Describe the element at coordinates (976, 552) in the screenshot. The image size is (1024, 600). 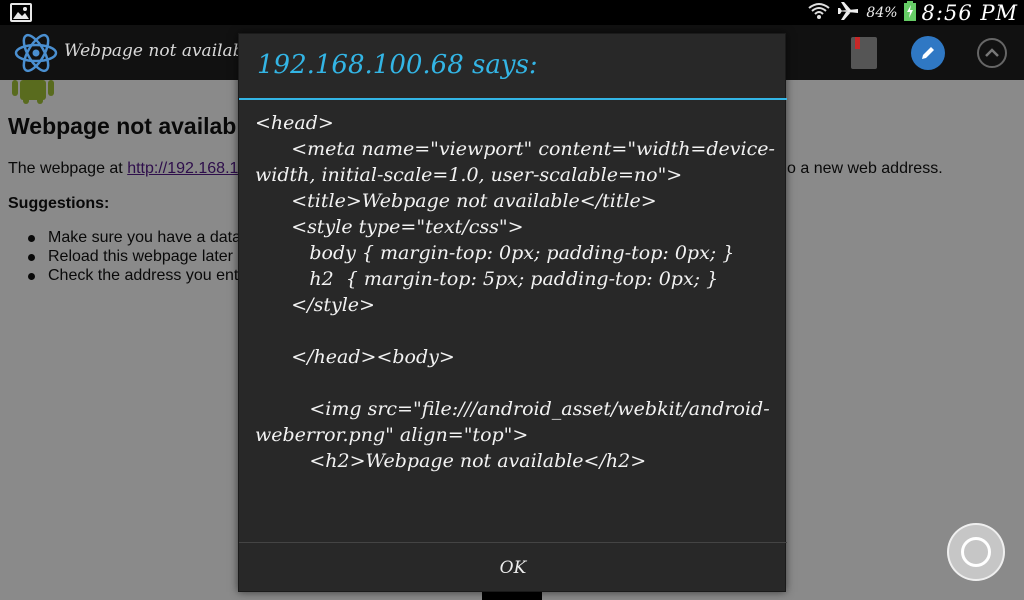
I see `assistive-touch-button` at that location.